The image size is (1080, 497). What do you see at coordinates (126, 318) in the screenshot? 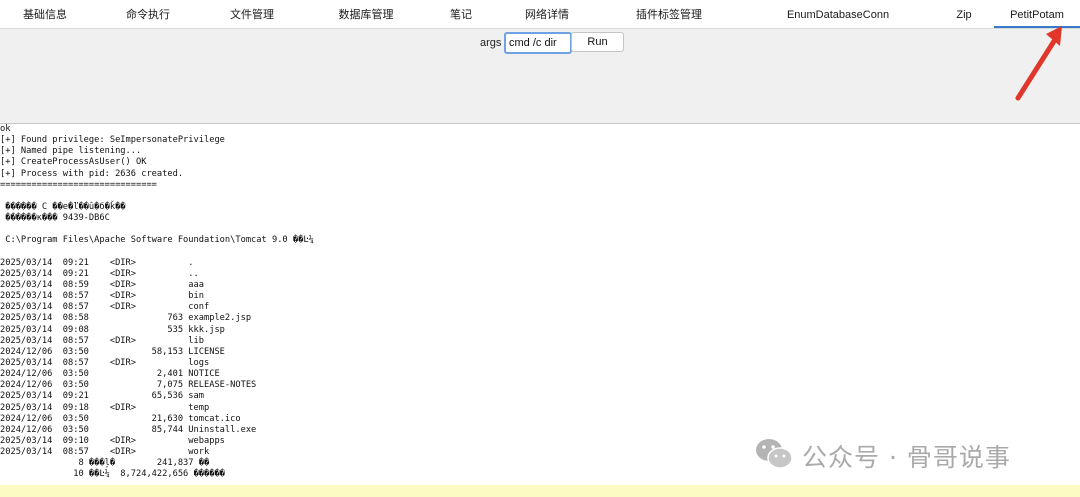
I see `output-line: 2025/03/14 08:58 763 example2.jsp` at bounding box center [126, 318].